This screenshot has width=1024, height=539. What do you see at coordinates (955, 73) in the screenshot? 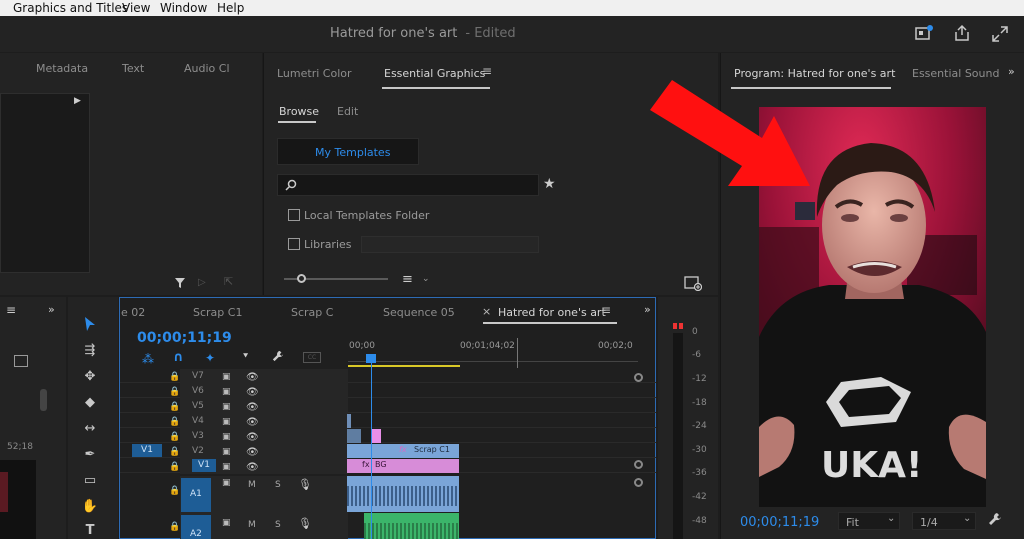
I see `tab-essential-sound: Essential Sound` at bounding box center [955, 73].